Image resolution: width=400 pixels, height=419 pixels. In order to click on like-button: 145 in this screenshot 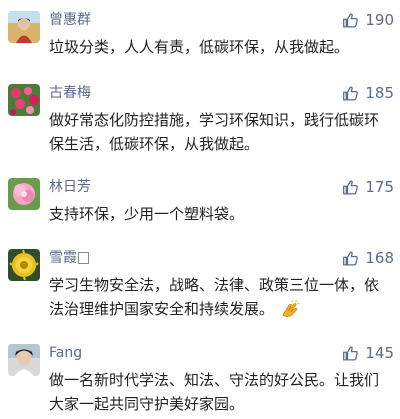, I will do `click(368, 353)`.